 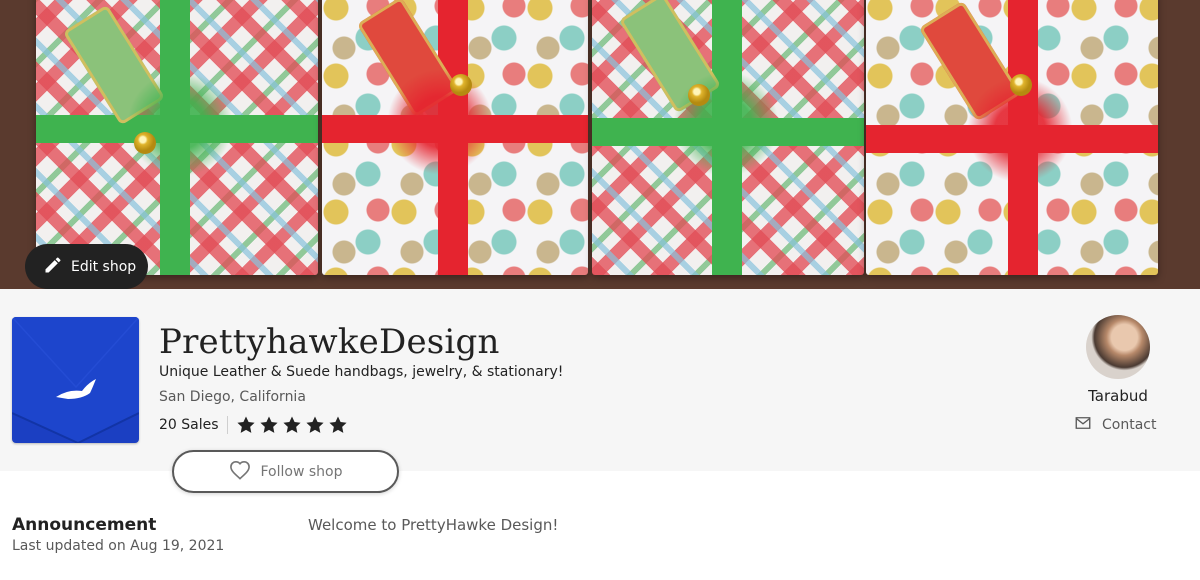 I want to click on shop-owner: Tarabud, so click(x=1118, y=360).